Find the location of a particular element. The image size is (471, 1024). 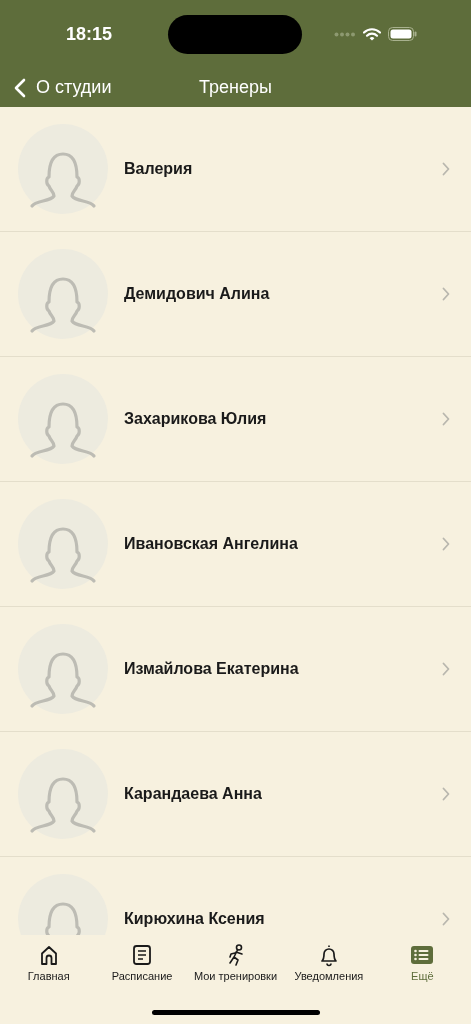

trainer-name: Ивановская Ангелина is located at coordinates (211, 544).